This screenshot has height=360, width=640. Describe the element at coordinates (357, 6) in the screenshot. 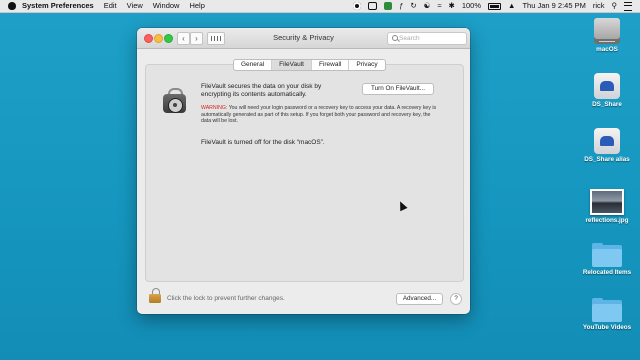

I see `screen-record-icon` at that location.